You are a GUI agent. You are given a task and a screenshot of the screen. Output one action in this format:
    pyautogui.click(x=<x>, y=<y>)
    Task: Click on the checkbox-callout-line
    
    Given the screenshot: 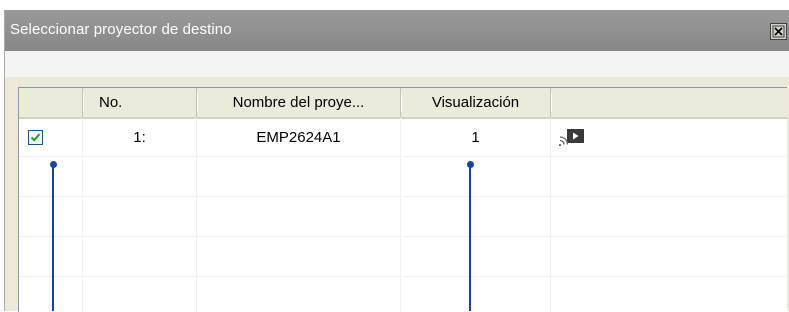 What is the action you would take?
    pyautogui.click(x=53, y=237)
    